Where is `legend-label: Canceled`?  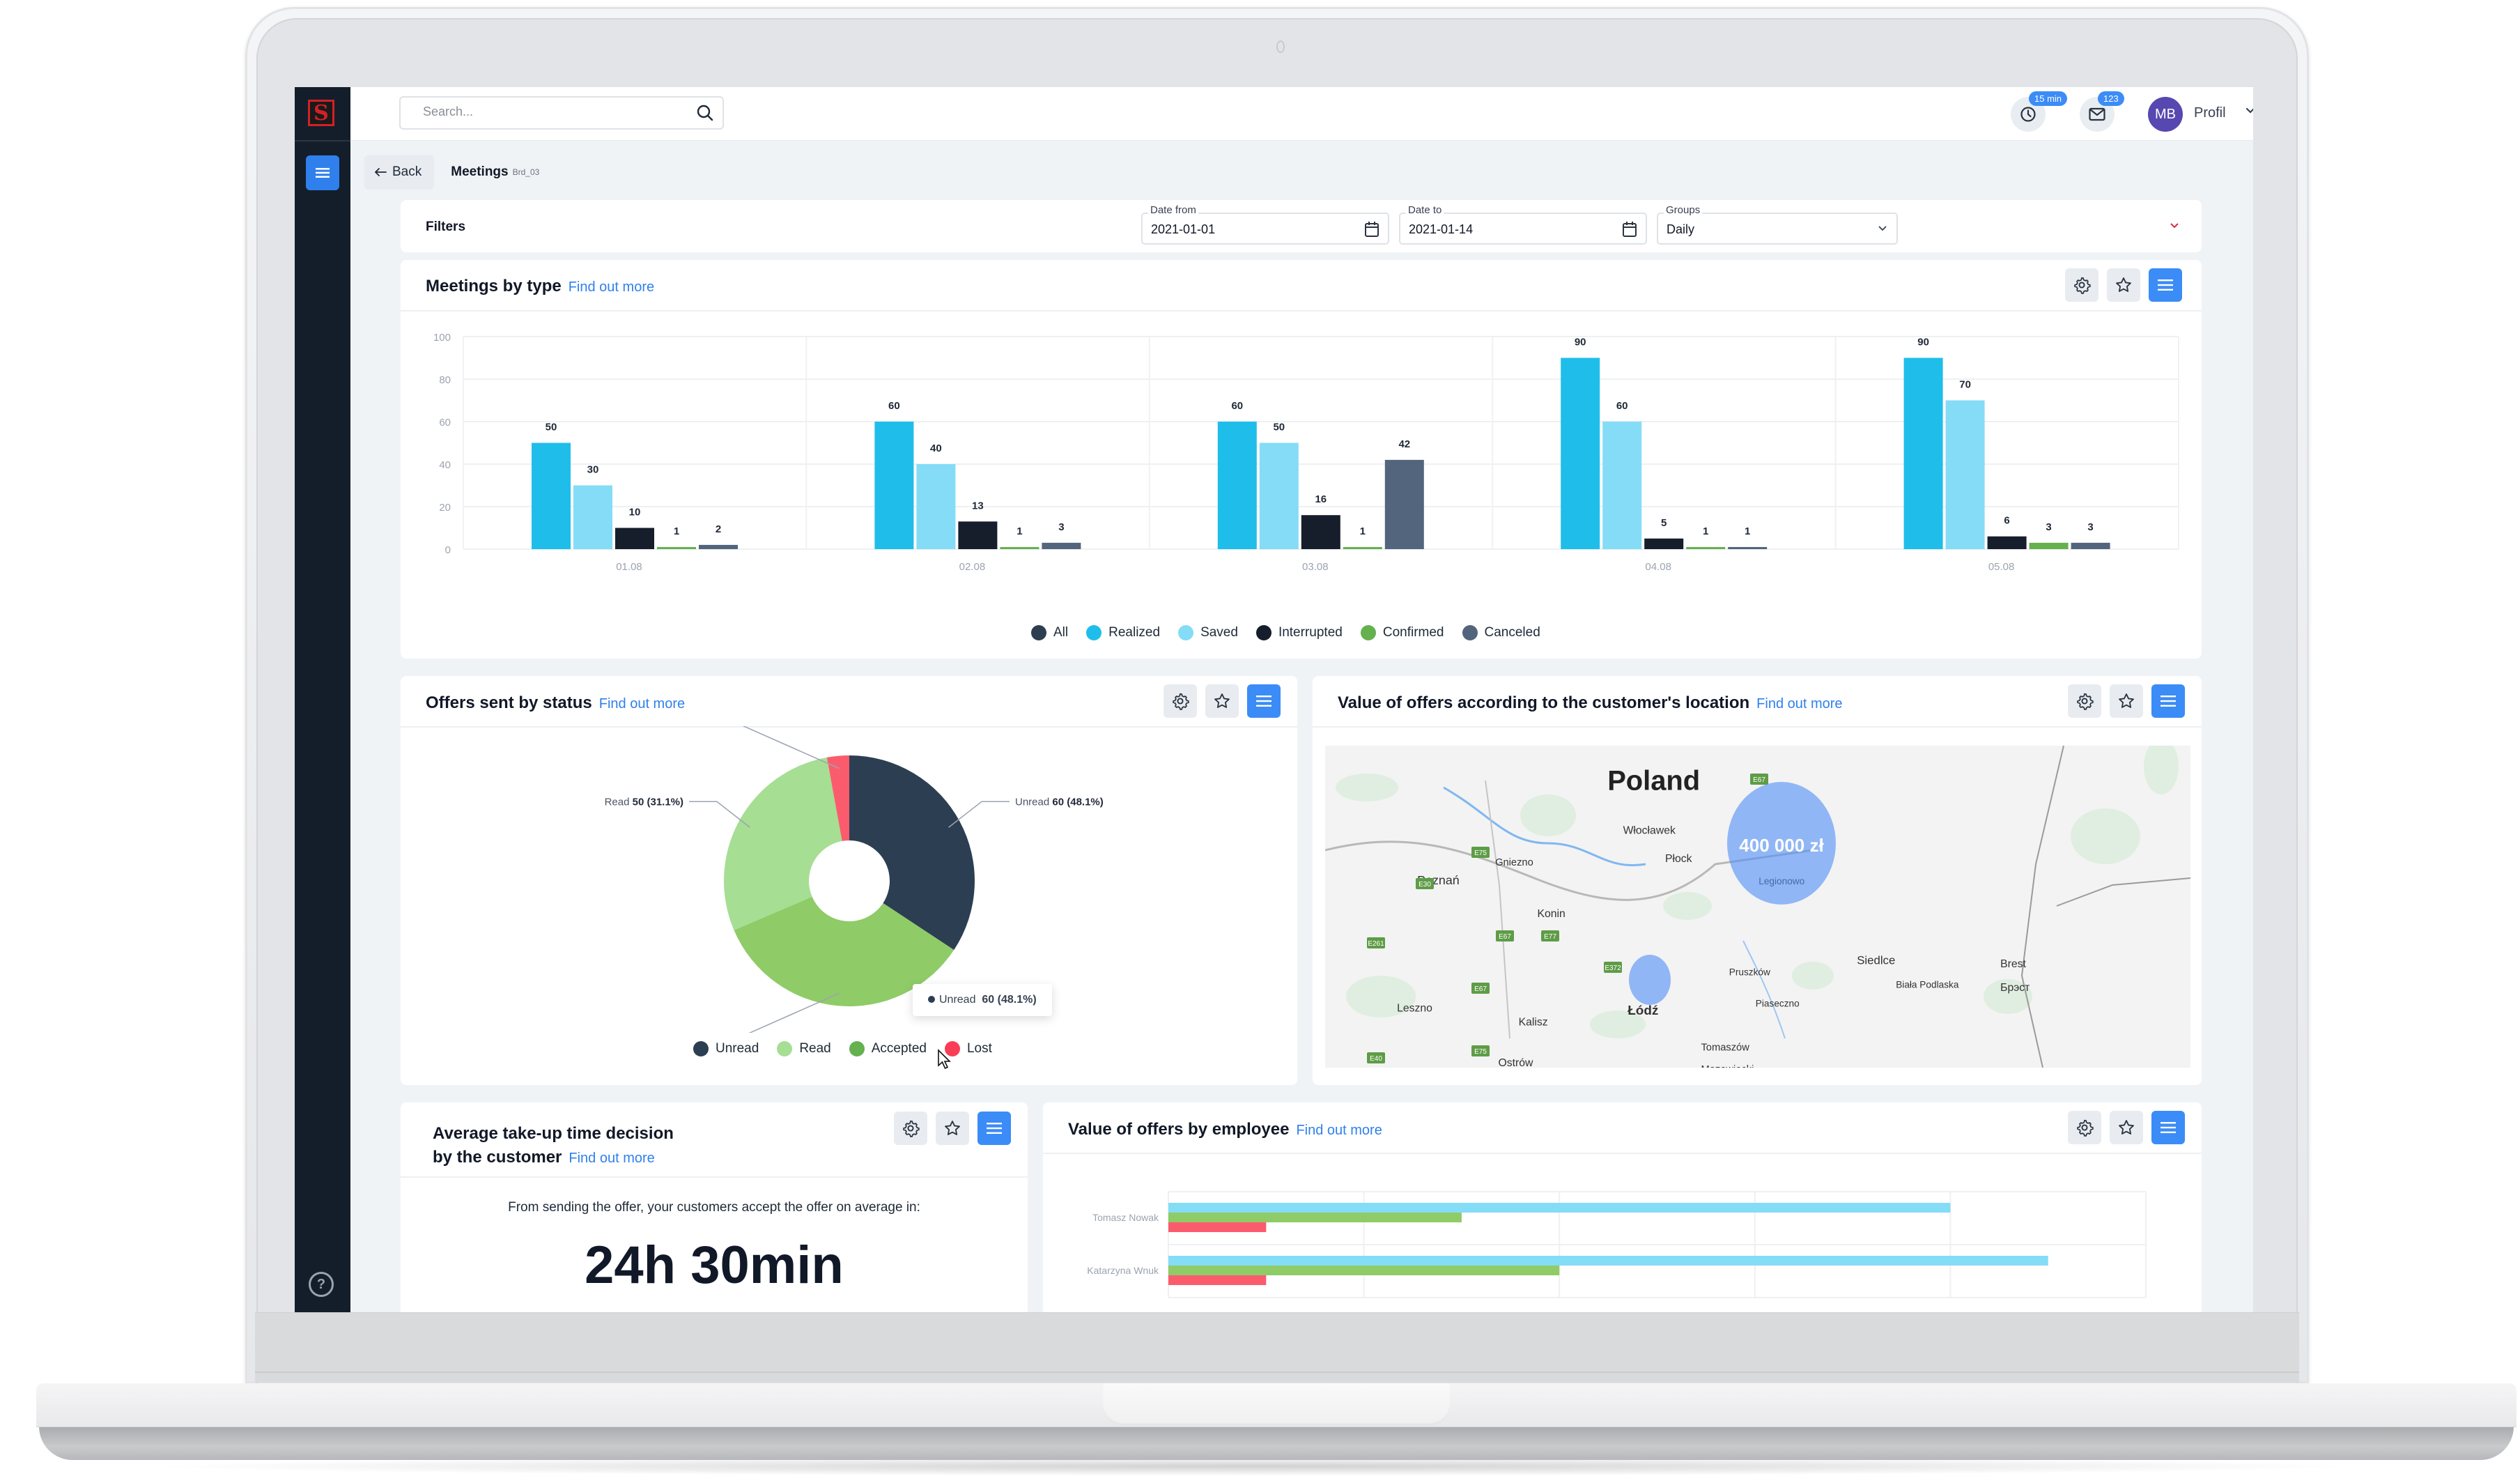 legend-label: Canceled is located at coordinates (1512, 632).